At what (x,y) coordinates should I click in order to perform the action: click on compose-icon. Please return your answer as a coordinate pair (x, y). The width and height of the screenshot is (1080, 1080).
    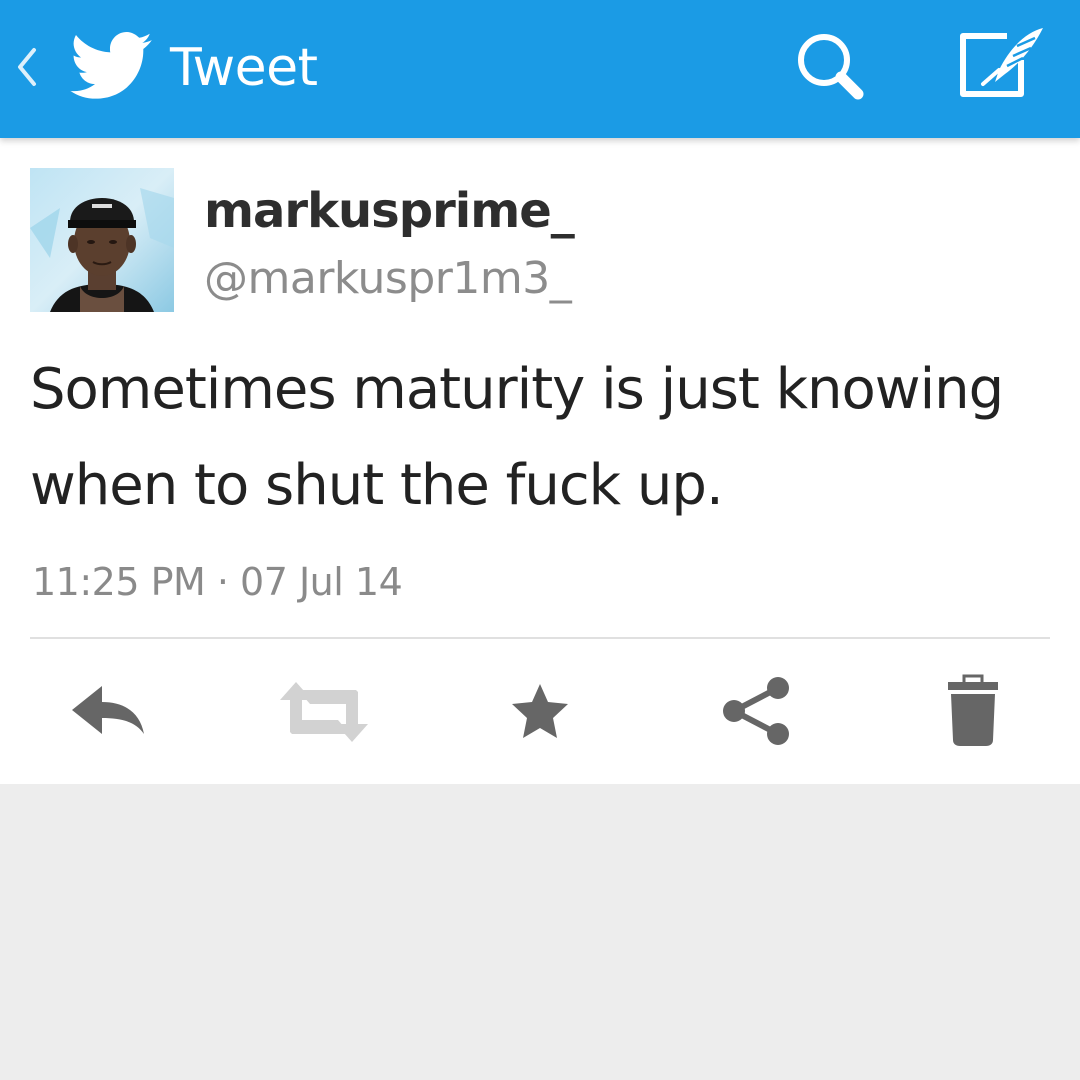
    Looking at the image, I should click on (1001, 64).